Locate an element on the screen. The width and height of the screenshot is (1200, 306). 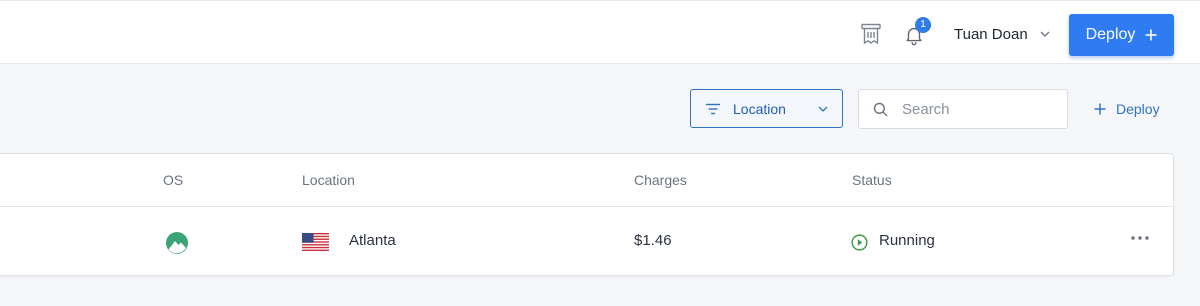
notification-badge: 1 is located at coordinates (923, 25).